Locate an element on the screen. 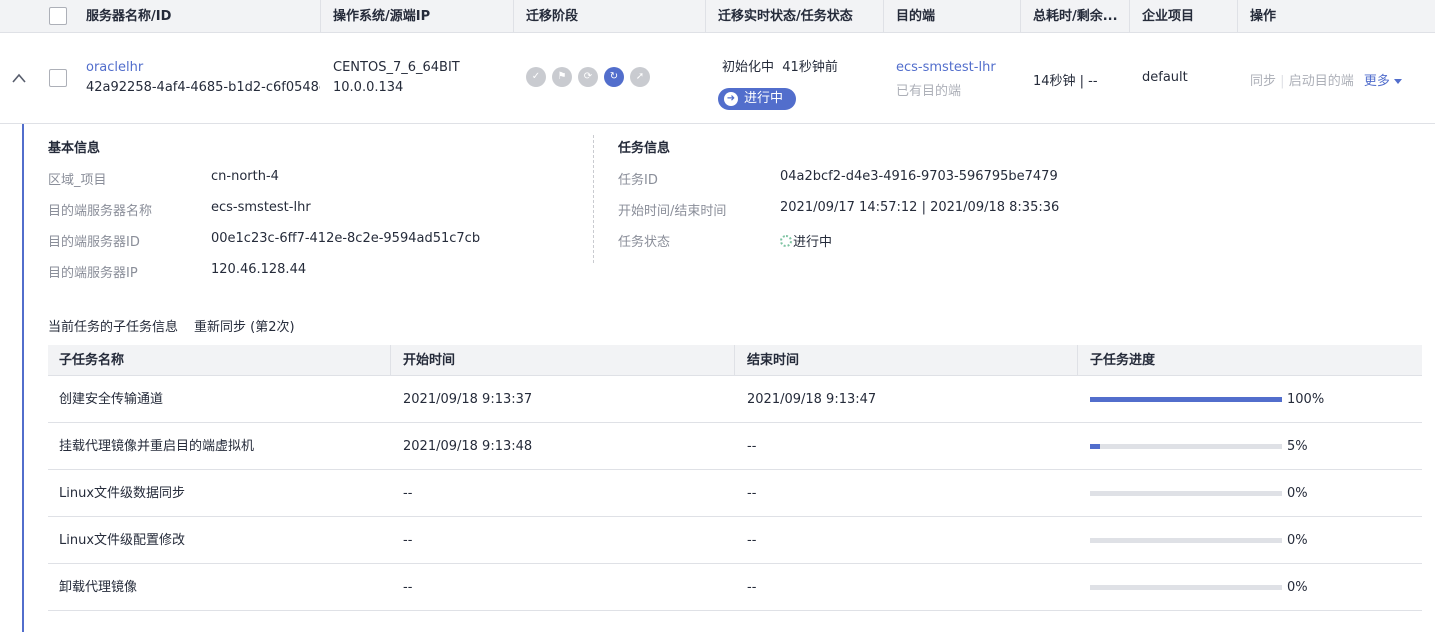 The height and width of the screenshot is (632, 1435). target-id-value: 00e1c23c-6ff7-412e-8c2e-9594ad51c7cb is located at coordinates (346, 238).